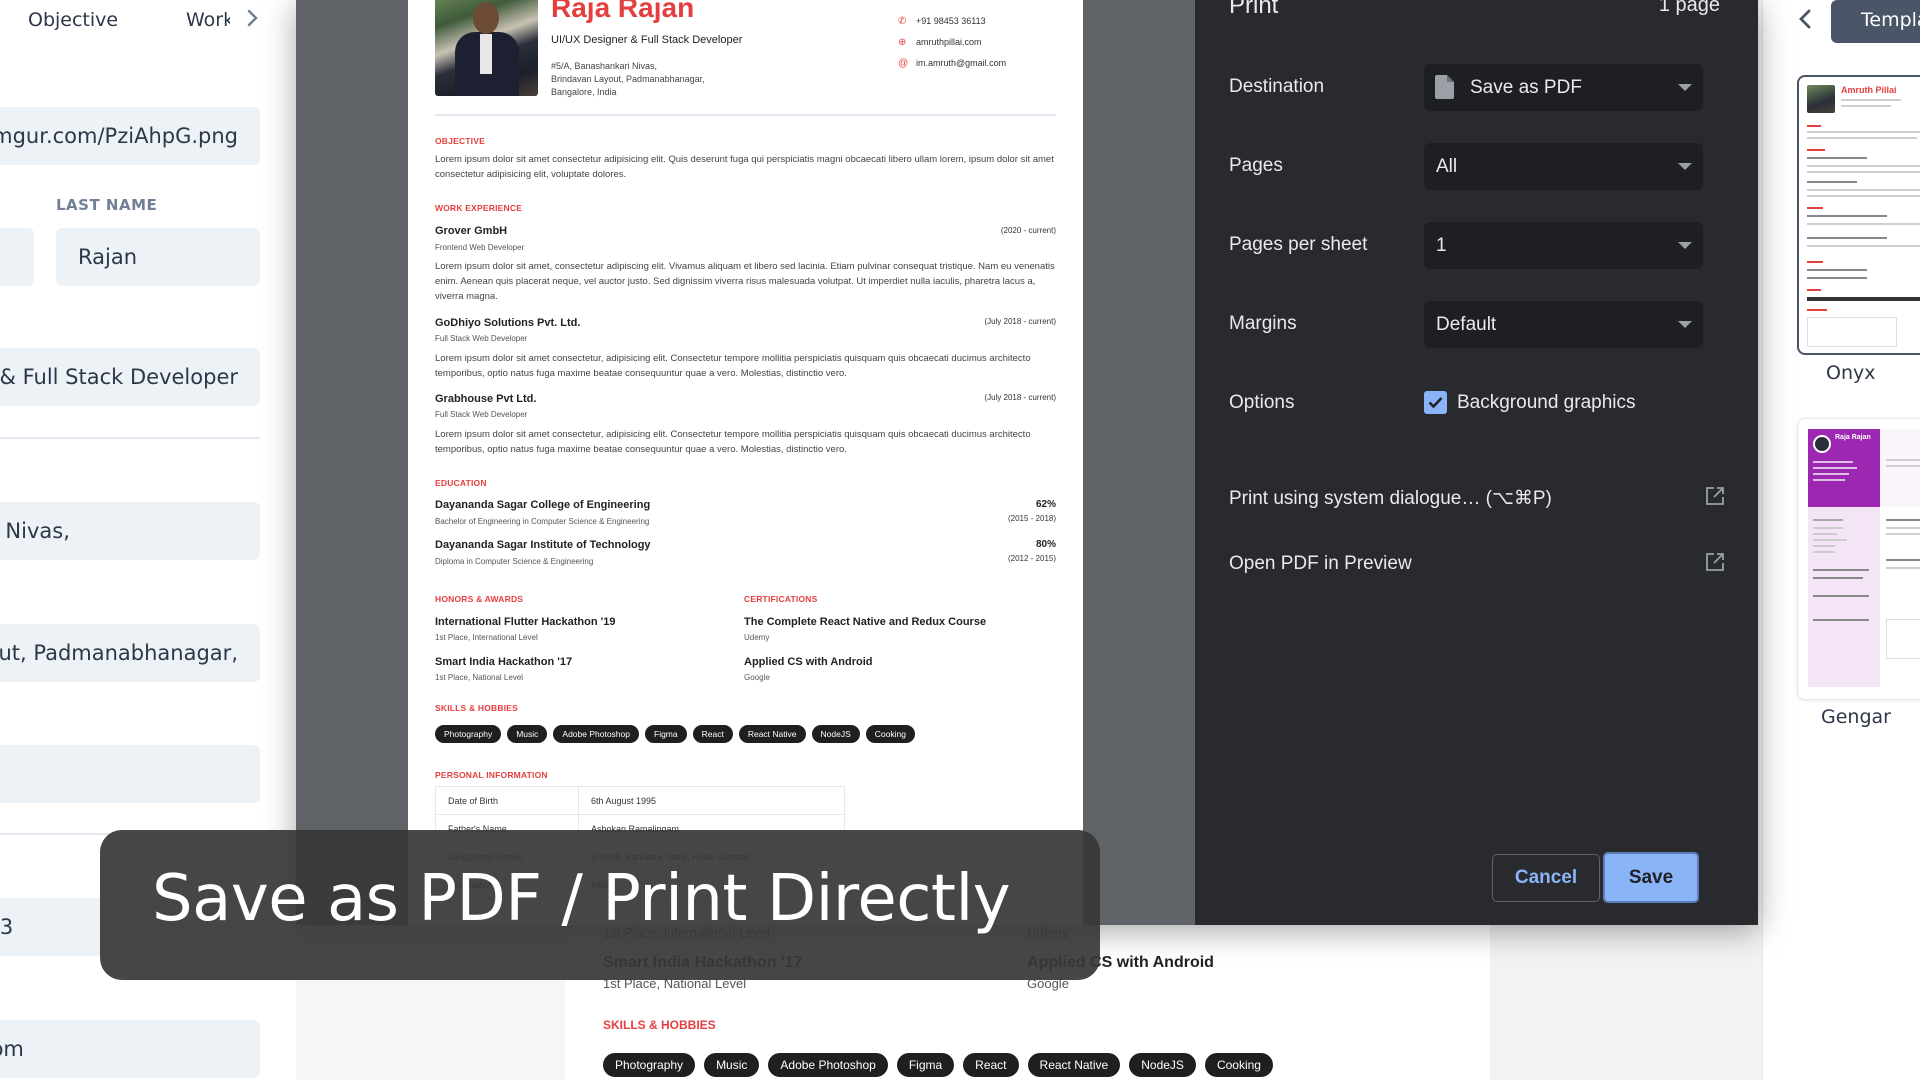  Describe the element at coordinates (1298, 244) in the screenshot. I see `pages-per-sheet-label: Pages per sheet` at that location.